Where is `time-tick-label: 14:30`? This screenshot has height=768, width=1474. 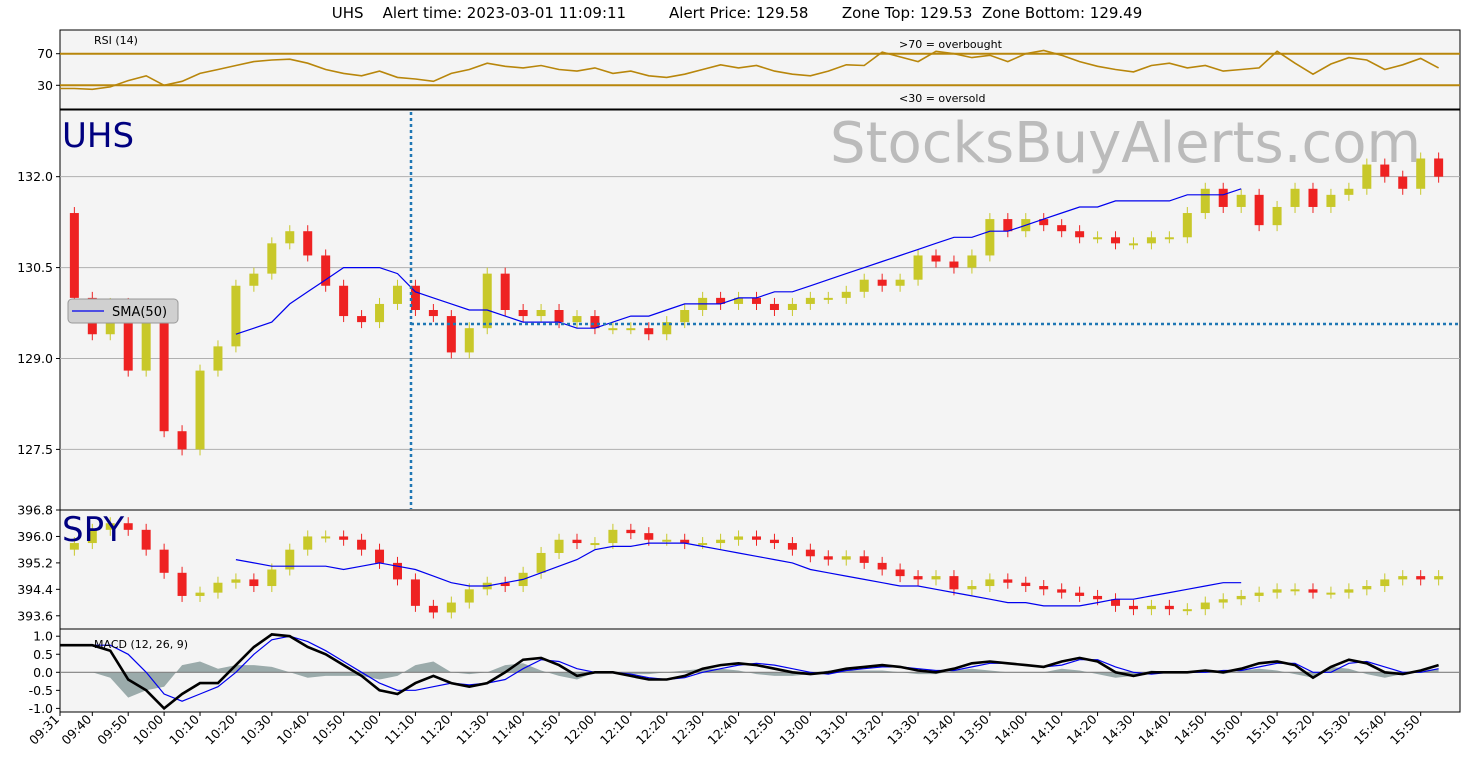
time-tick-label: 14:30 is located at coordinates (1118, 730).